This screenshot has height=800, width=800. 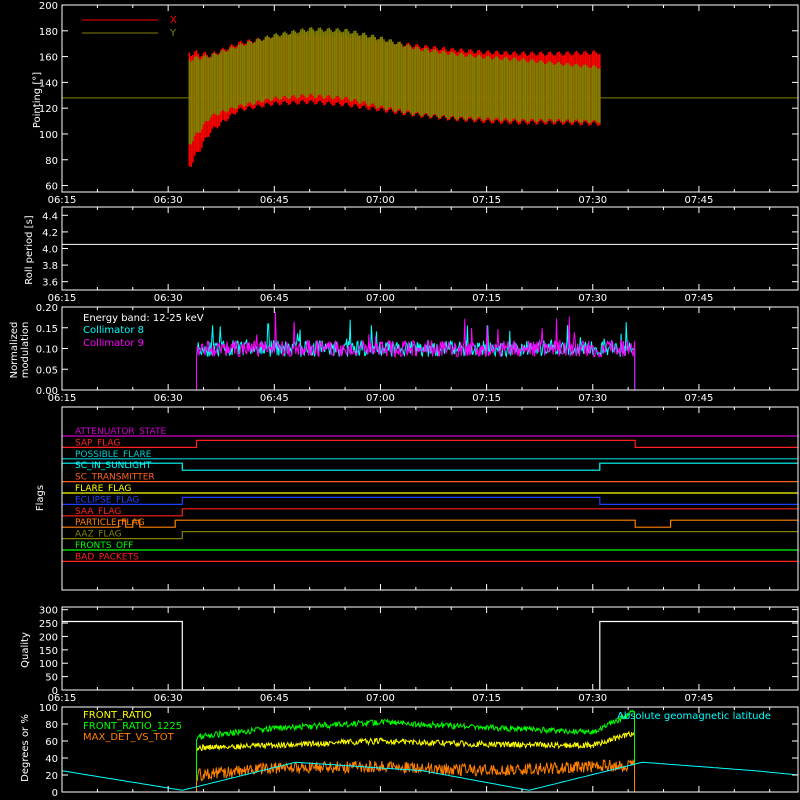 What do you see at coordinates (97, 443) in the screenshot?
I see `flag-label-SAP_FLAG: SAP_FLAG` at bounding box center [97, 443].